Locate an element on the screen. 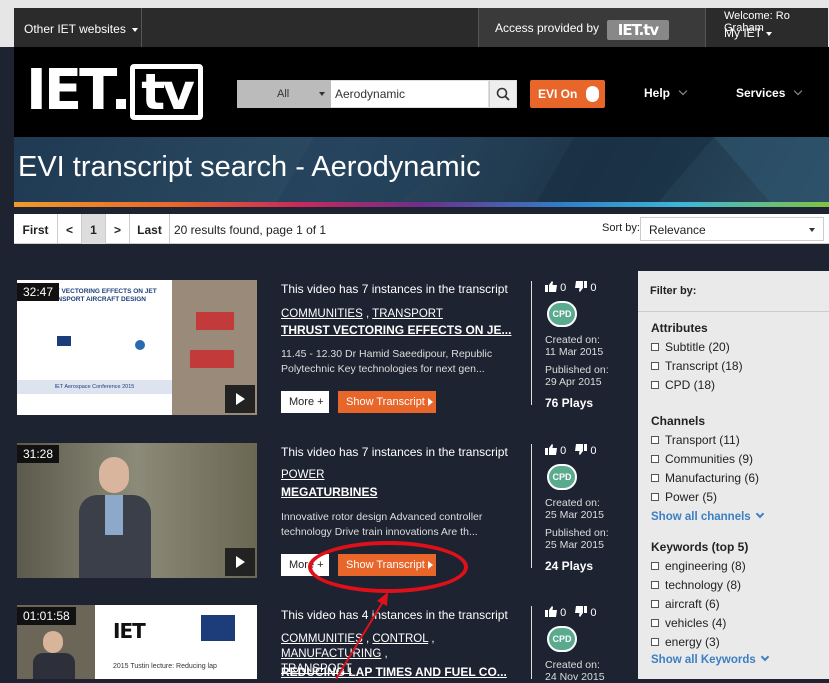 This screenshot has height=683, width=829. header: IETtv All EVI On Help Services is located at coordinates (421, 92).